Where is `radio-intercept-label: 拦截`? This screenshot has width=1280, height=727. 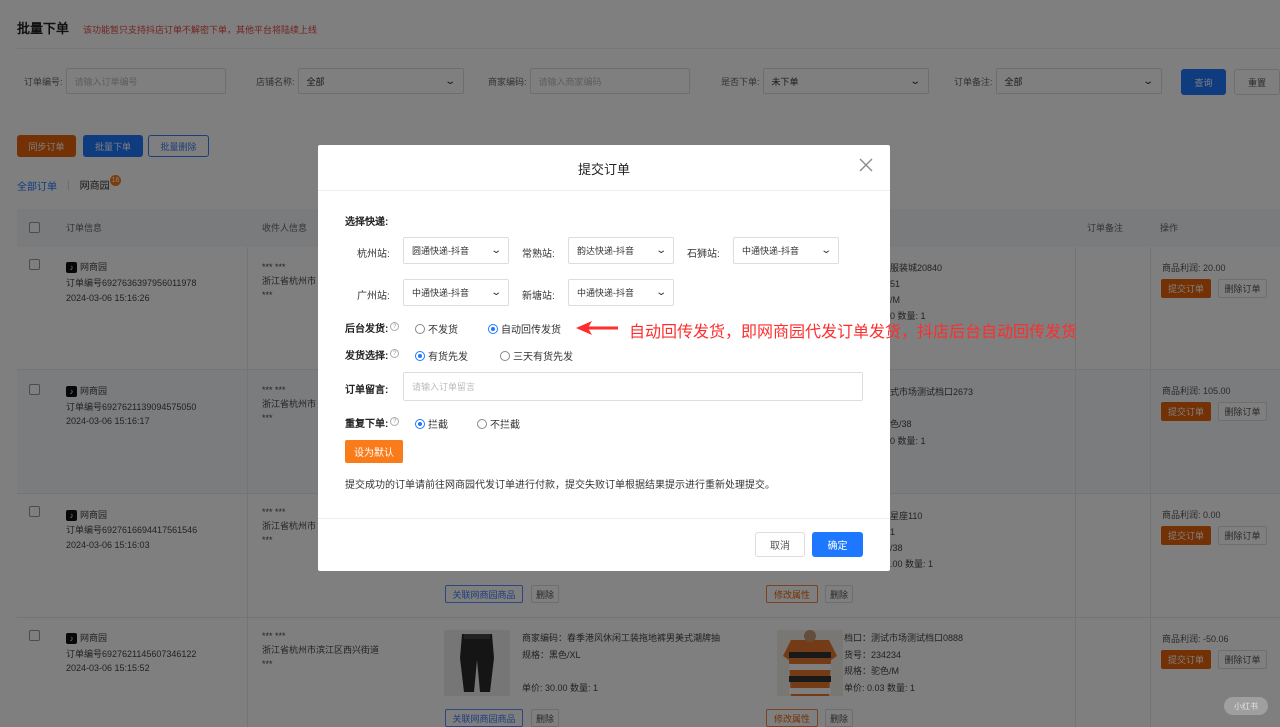 radio-intercept-label: 拦截 is located at coordinates (438, 425).